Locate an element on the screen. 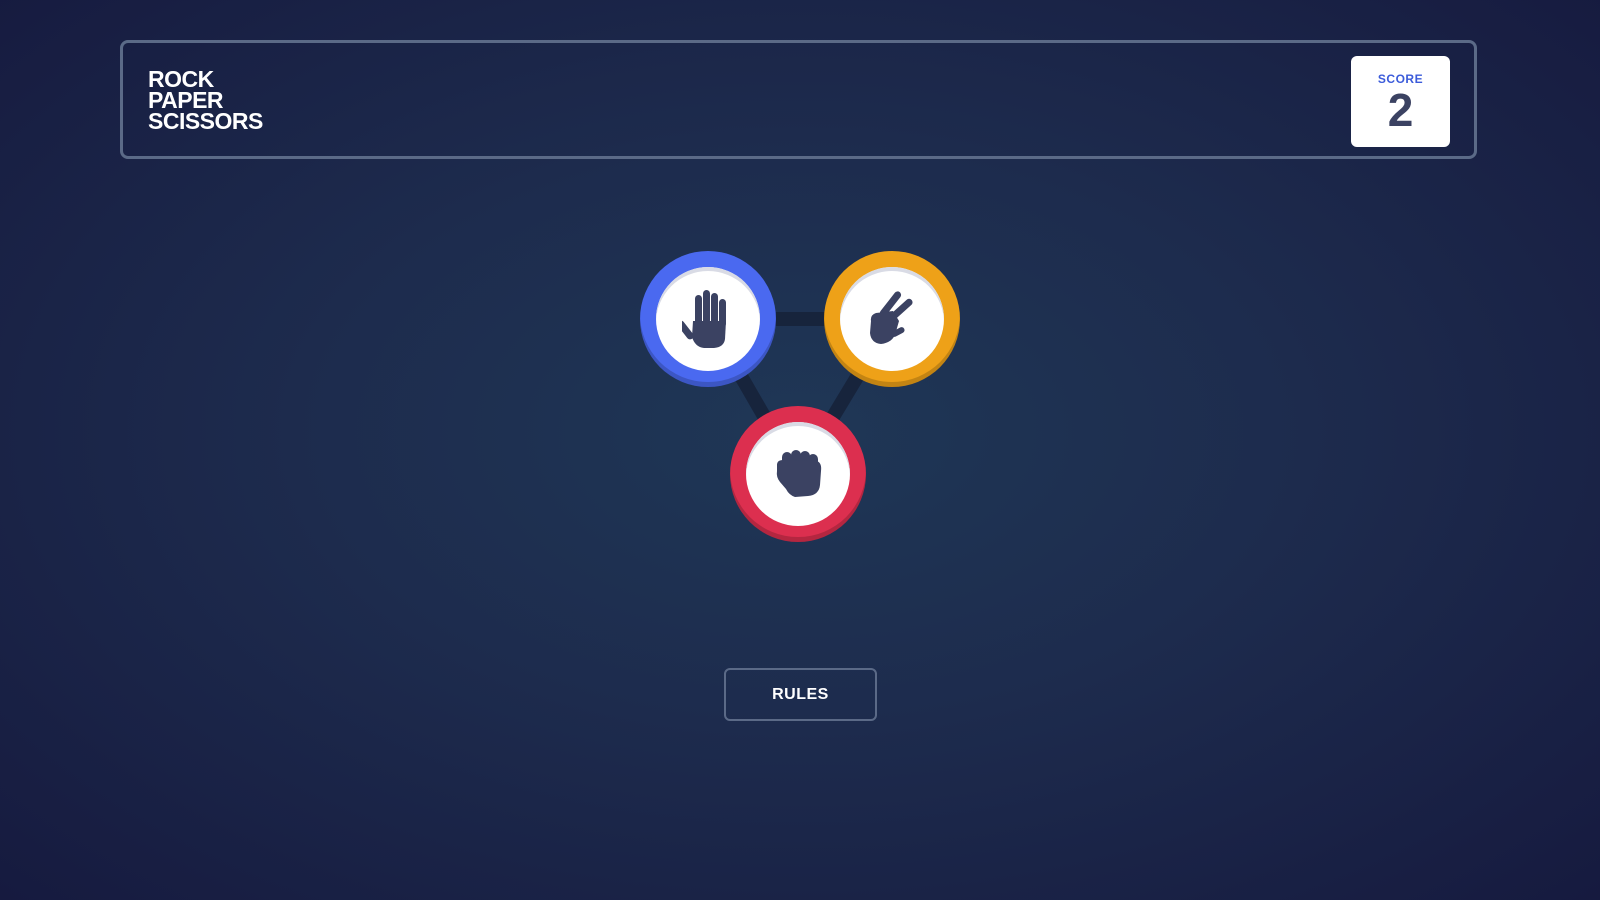 This screenshot has width=1600, height=900. scissors-token-face is located at coordinates (892, 319).